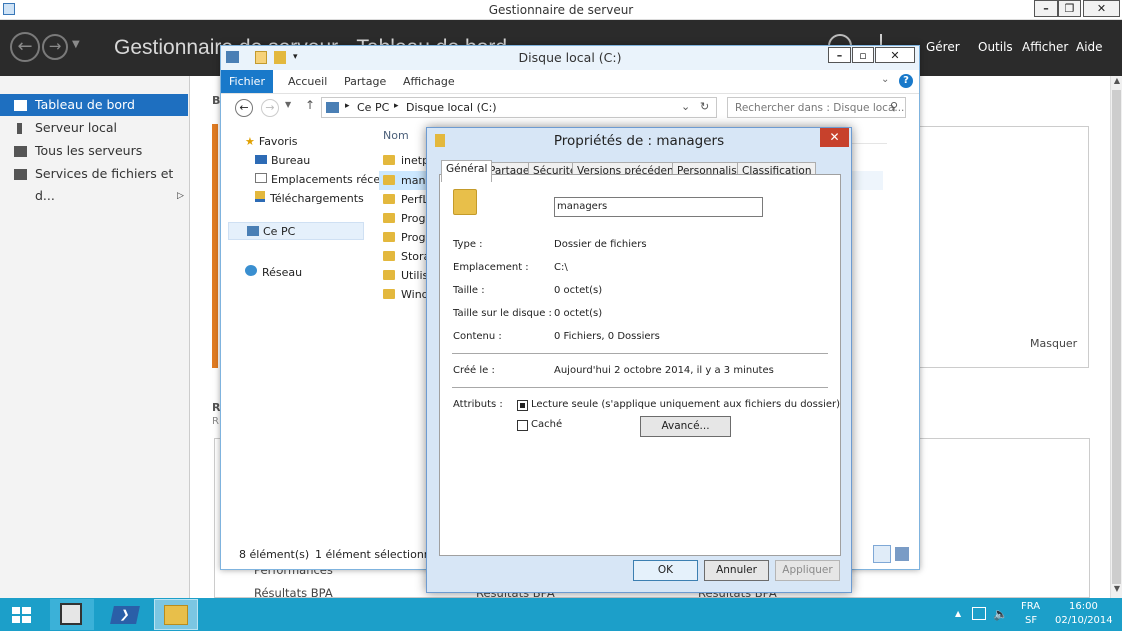 This screenshot has width=1122, height=631. What do you see at coordinates (271, 141) in the screenshot?
I see `nav-favorites: ★ Favoris` at bounding box center [271, 141].